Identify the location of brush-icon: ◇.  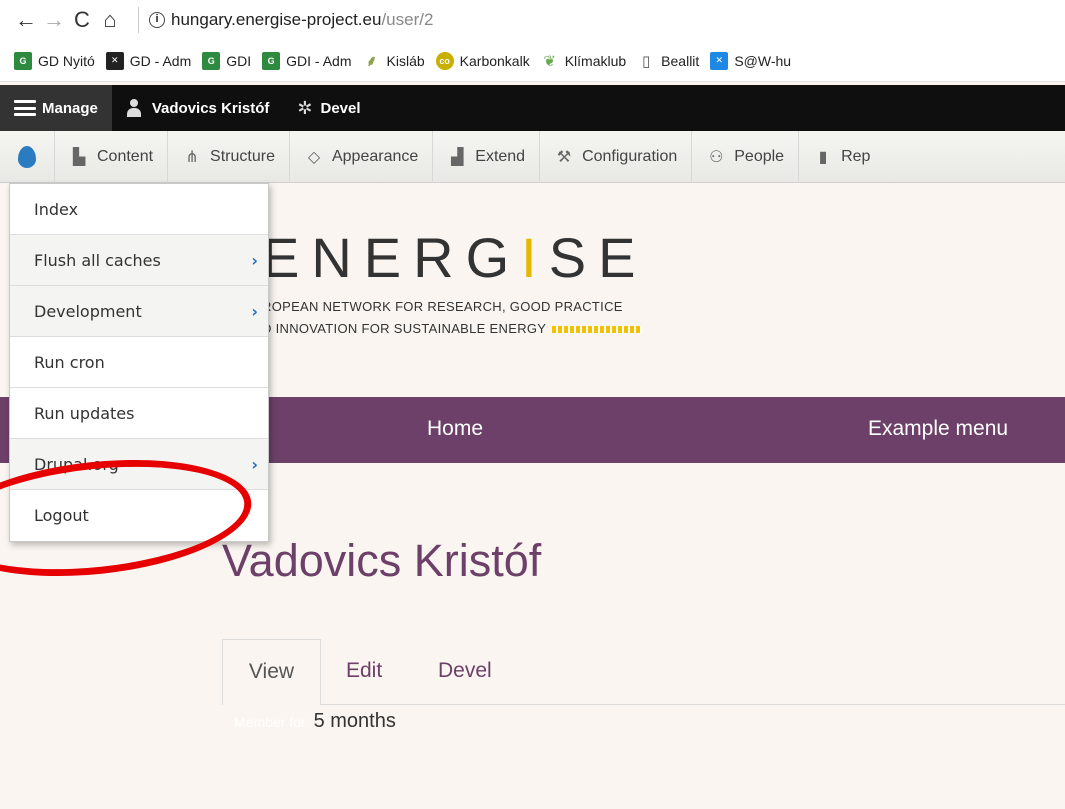
(314, 157).